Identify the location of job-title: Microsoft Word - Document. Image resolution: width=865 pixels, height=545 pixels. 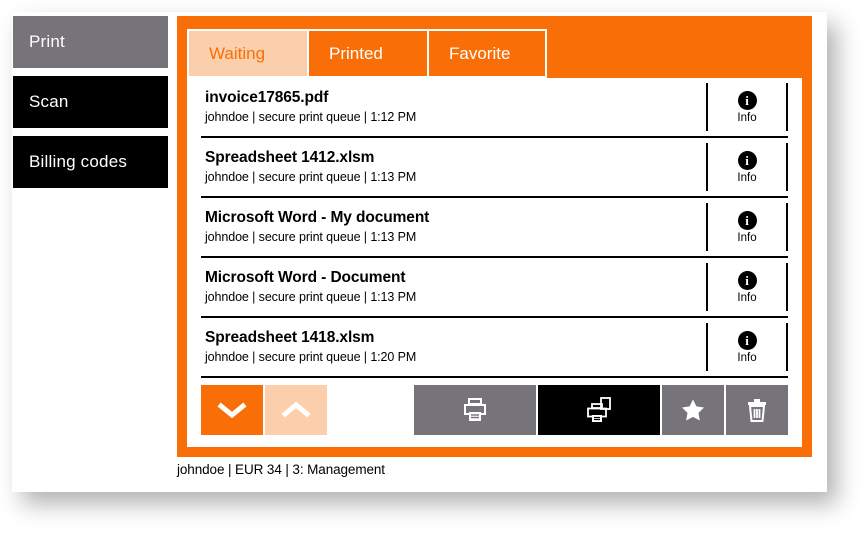
(305, 277).